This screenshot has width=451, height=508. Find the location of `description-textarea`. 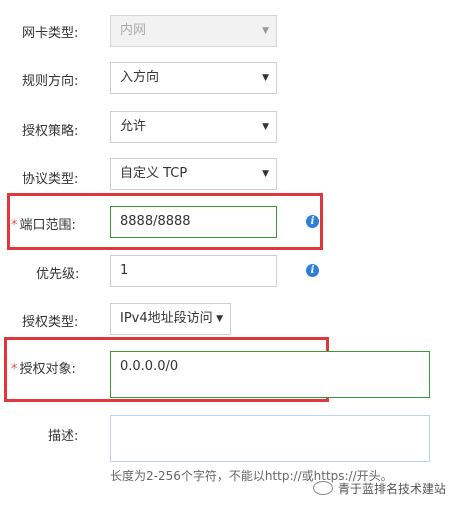

description-textarea is located at coordinates (270, 438).